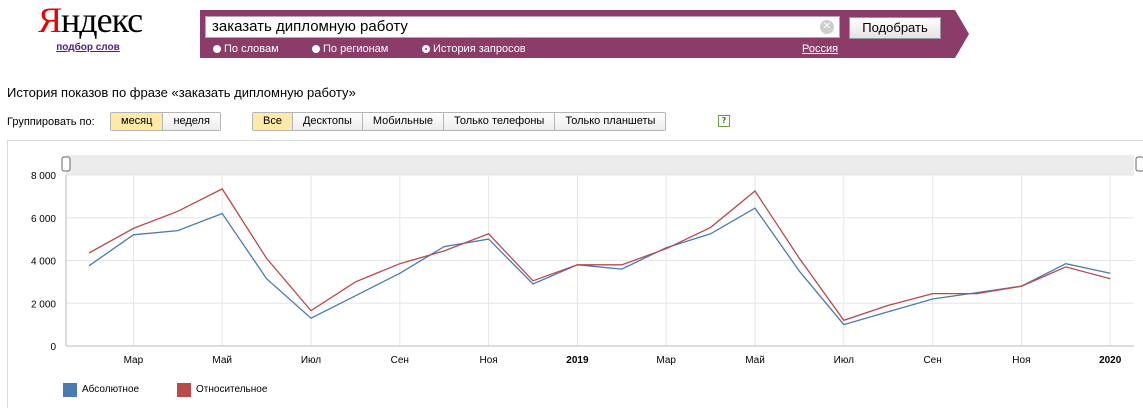 This screenshot has width=1143, height=409. Describe the element at coordinates (1110, 360) in the screenshot. I see `x-tick-label: 2020` at that location.